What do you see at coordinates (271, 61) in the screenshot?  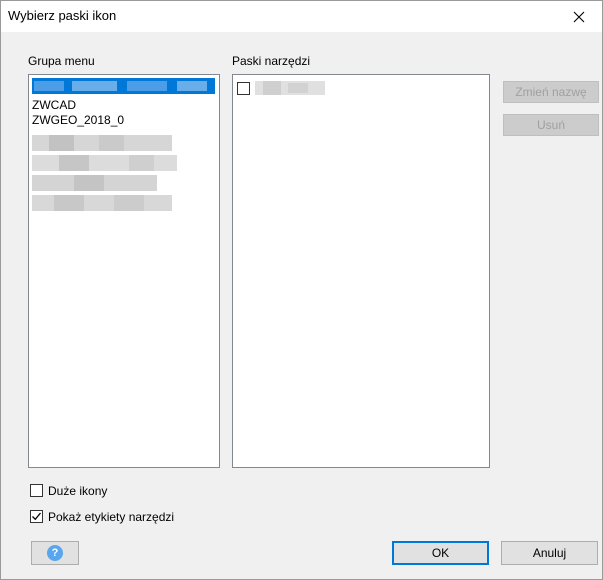 I see `toolbars-label: Paski narzędzi` at bounding box center [271, 61].